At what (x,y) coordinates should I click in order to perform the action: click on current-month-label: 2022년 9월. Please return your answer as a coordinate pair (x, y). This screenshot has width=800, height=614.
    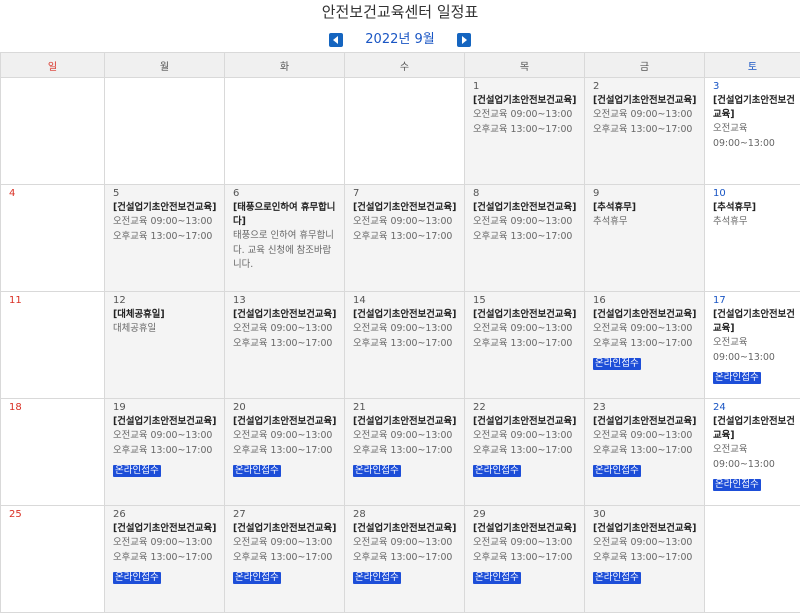
    Looking at the image, I should click on (400, 39).